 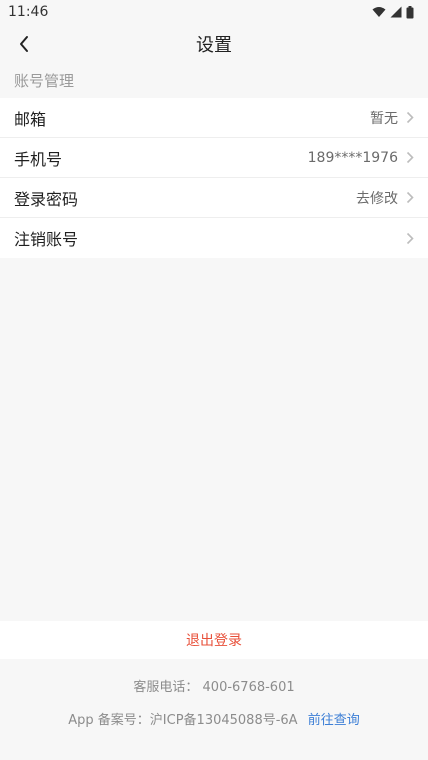 What do you see at coordinates (38, 159) in the screenshot?
I see `row-phone-label: 手机号` at bounding box center [38, 159].